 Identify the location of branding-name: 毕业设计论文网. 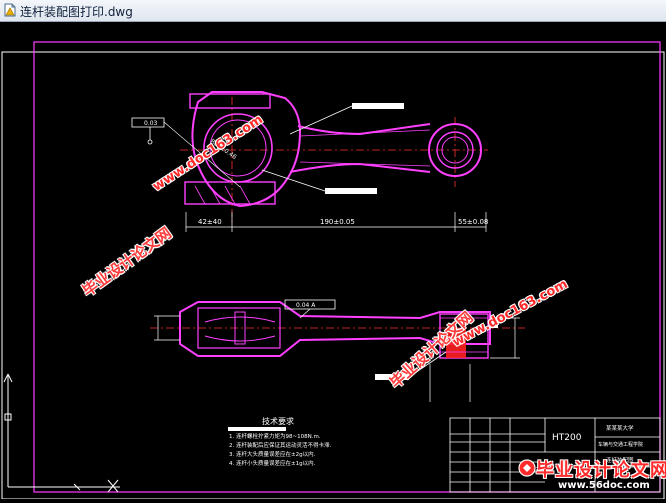
(601, 470).